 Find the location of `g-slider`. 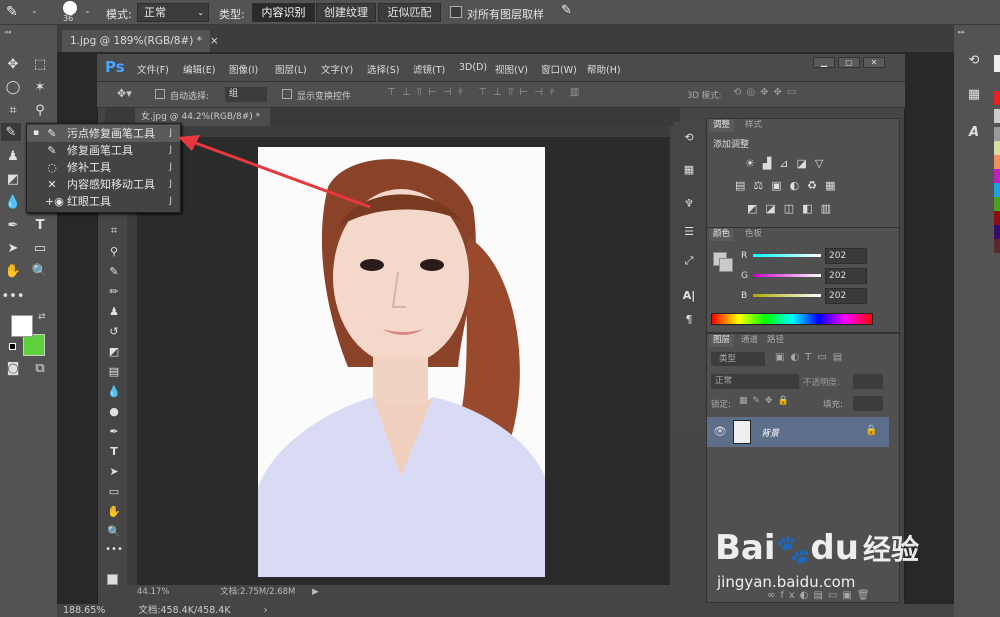

g-slider is located at coordinates (787, 275).